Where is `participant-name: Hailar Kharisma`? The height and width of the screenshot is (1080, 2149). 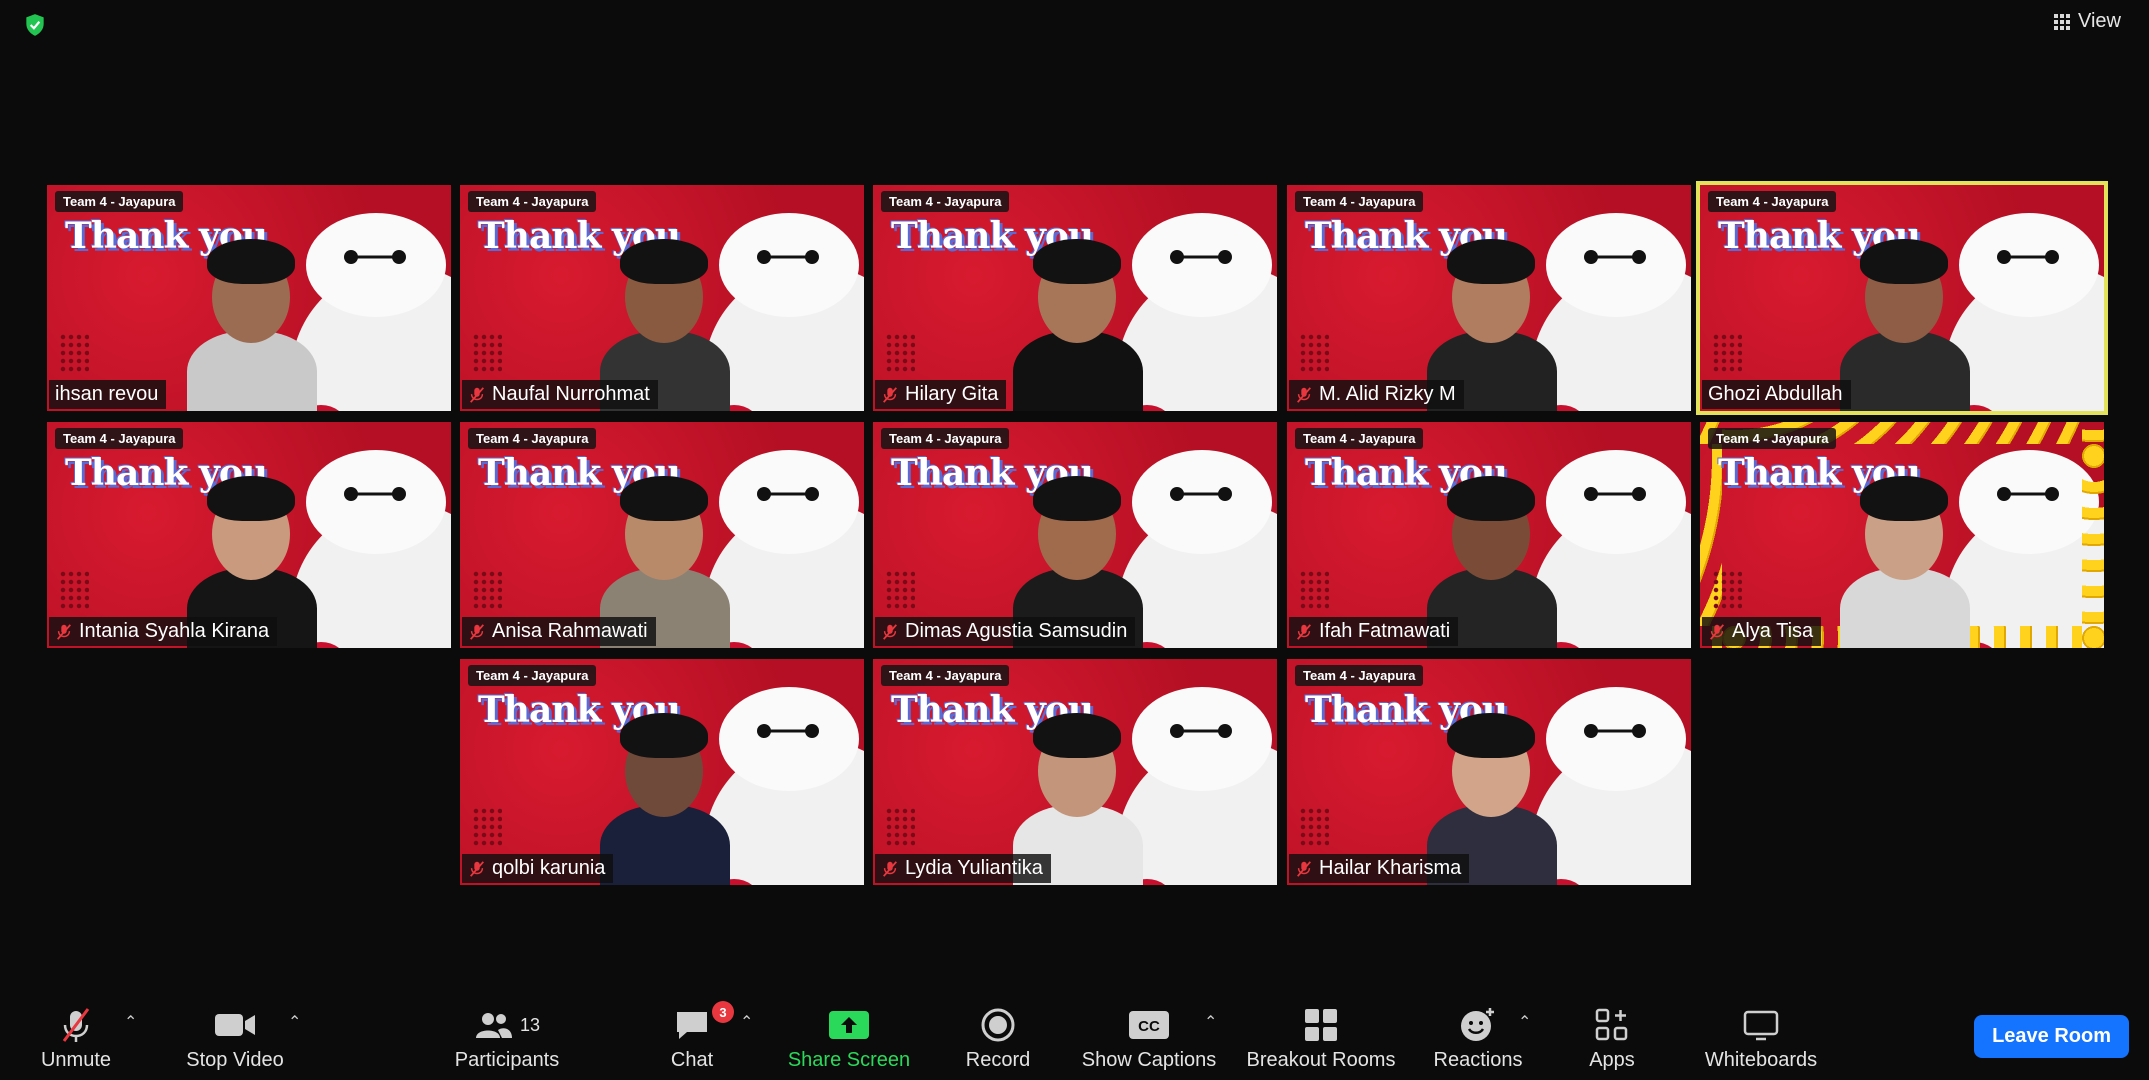 participant-name: Hailar Kharisma is located at coordinates (1390, 868).